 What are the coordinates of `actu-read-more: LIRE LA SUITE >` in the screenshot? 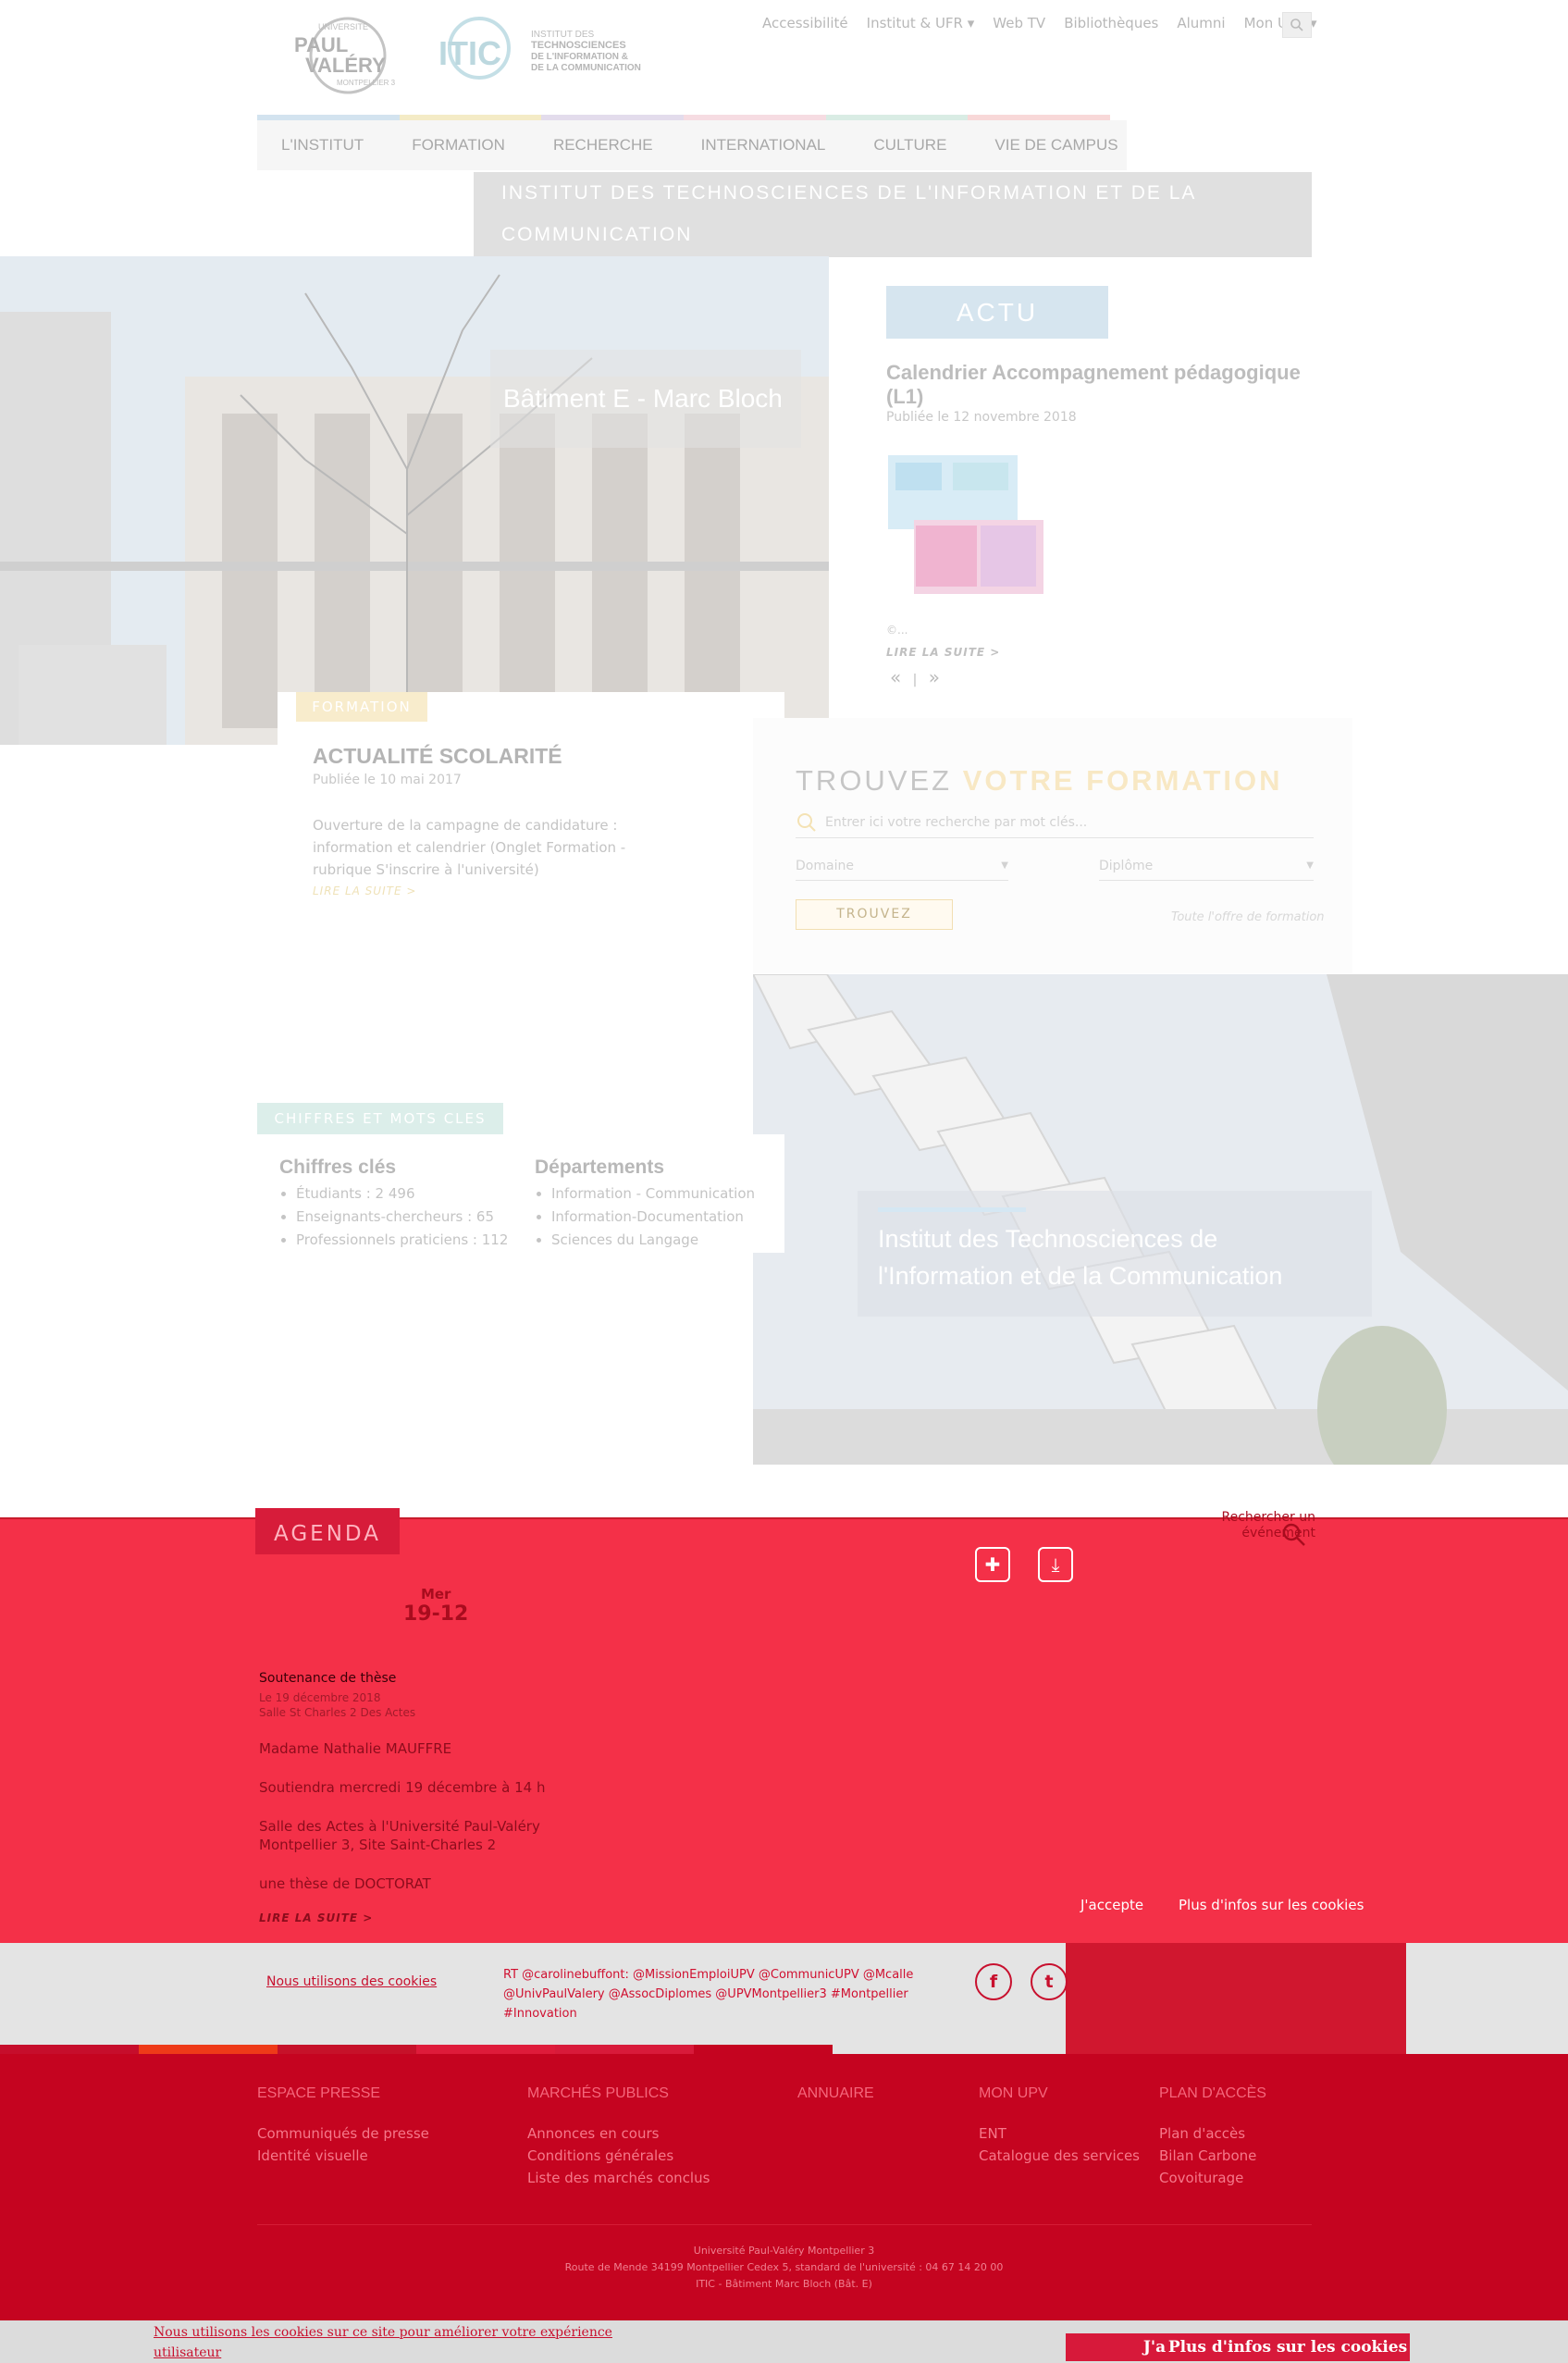 It's located at (943, 652).